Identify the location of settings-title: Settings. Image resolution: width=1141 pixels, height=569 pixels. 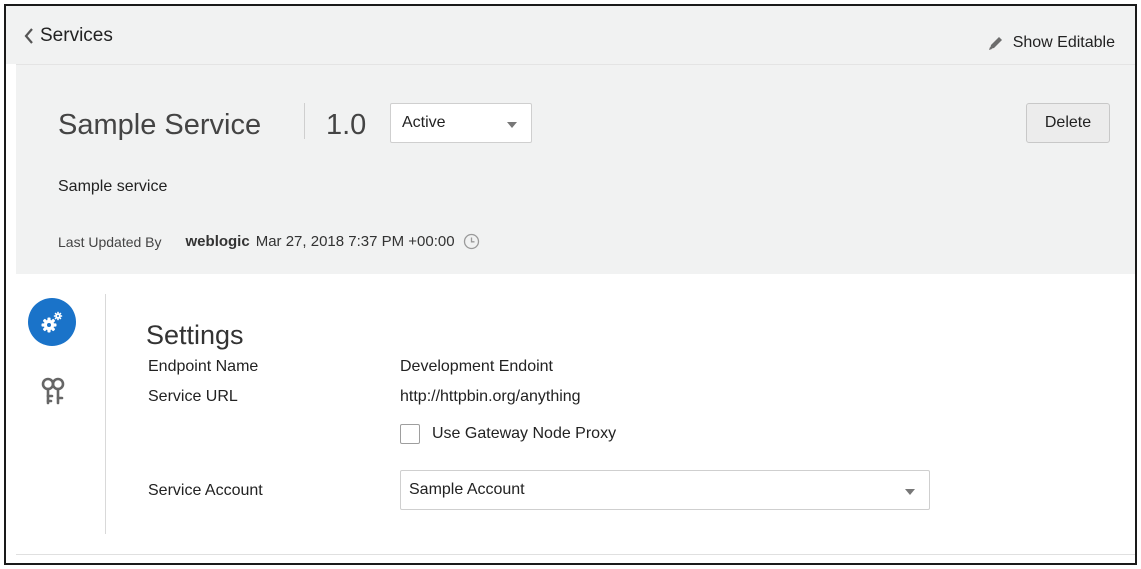
(195, 335).